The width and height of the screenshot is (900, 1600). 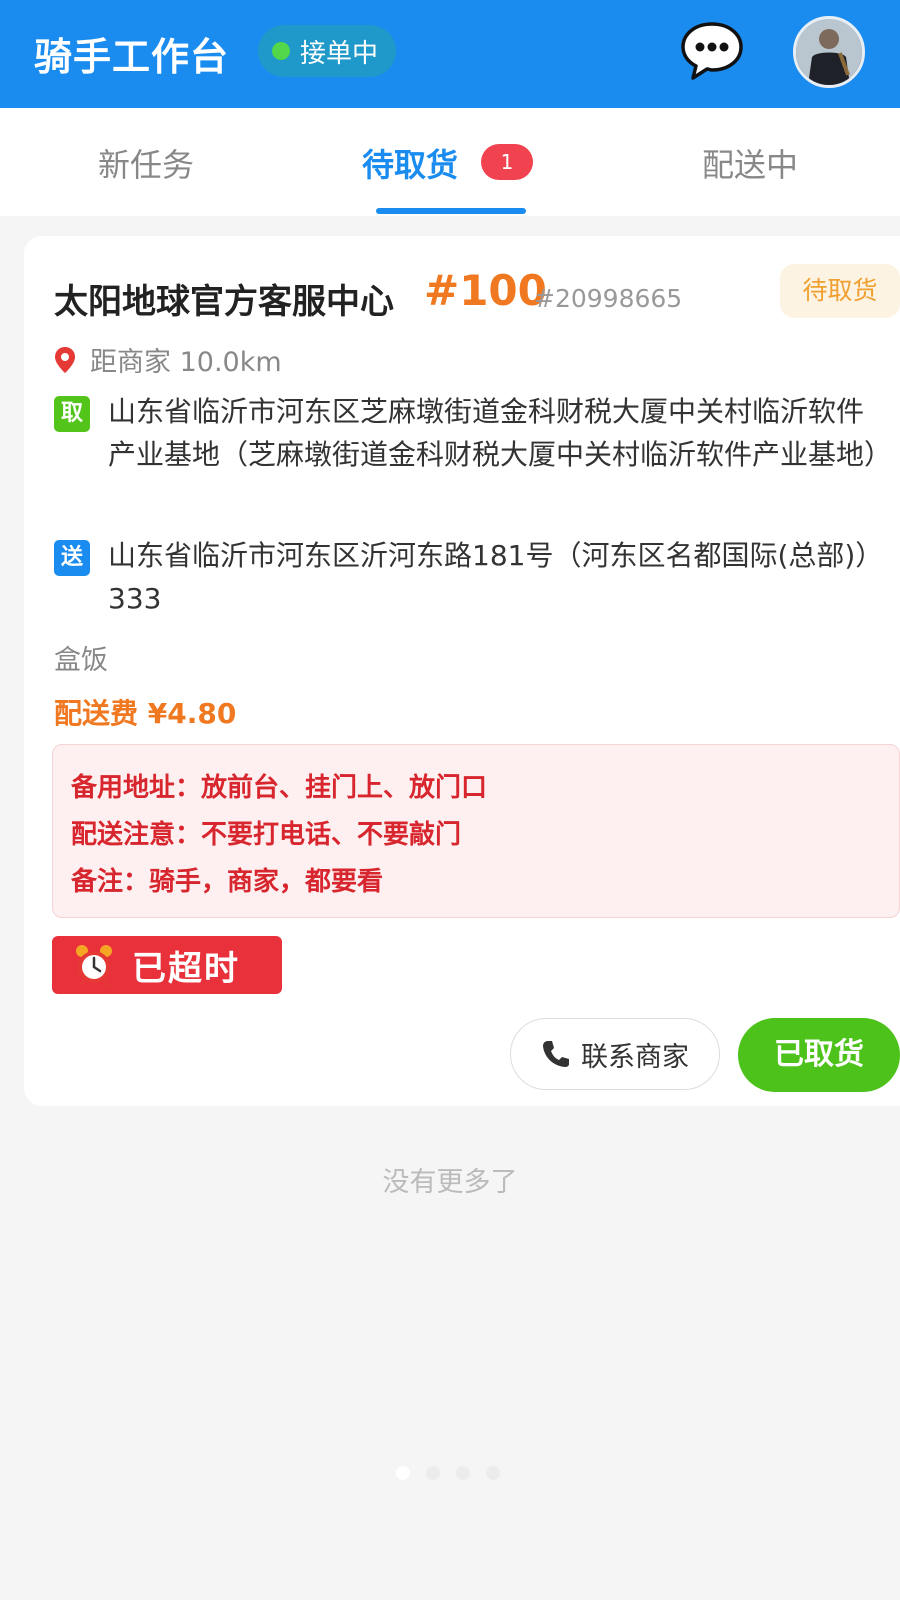 What do you see at coordinates (635, 1057) in the screenshot?
I see `contact-merchant-label: 联系商家` at bounding box center [635, 1057].